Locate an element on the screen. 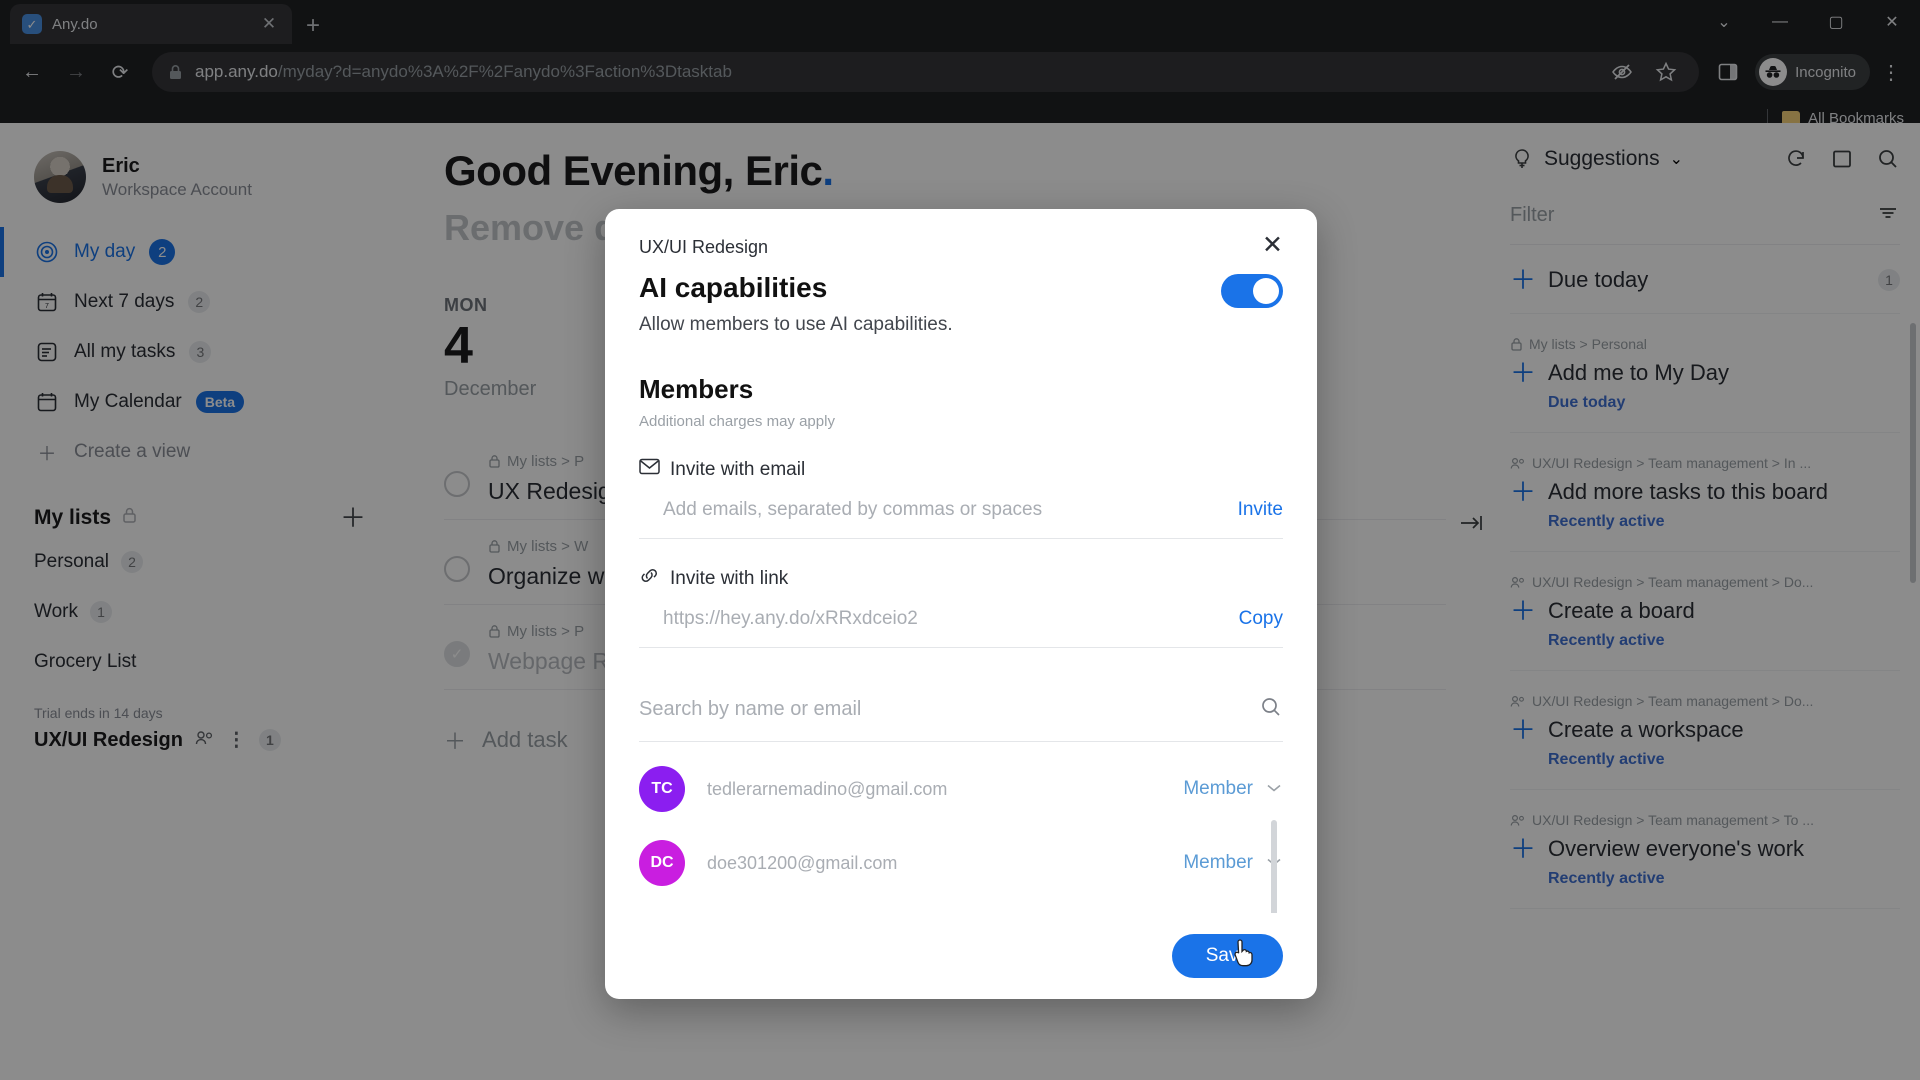  invite-link-field: https://hey.any.do/xRRxdceio2 Copy is located at coordinates (961, 619).